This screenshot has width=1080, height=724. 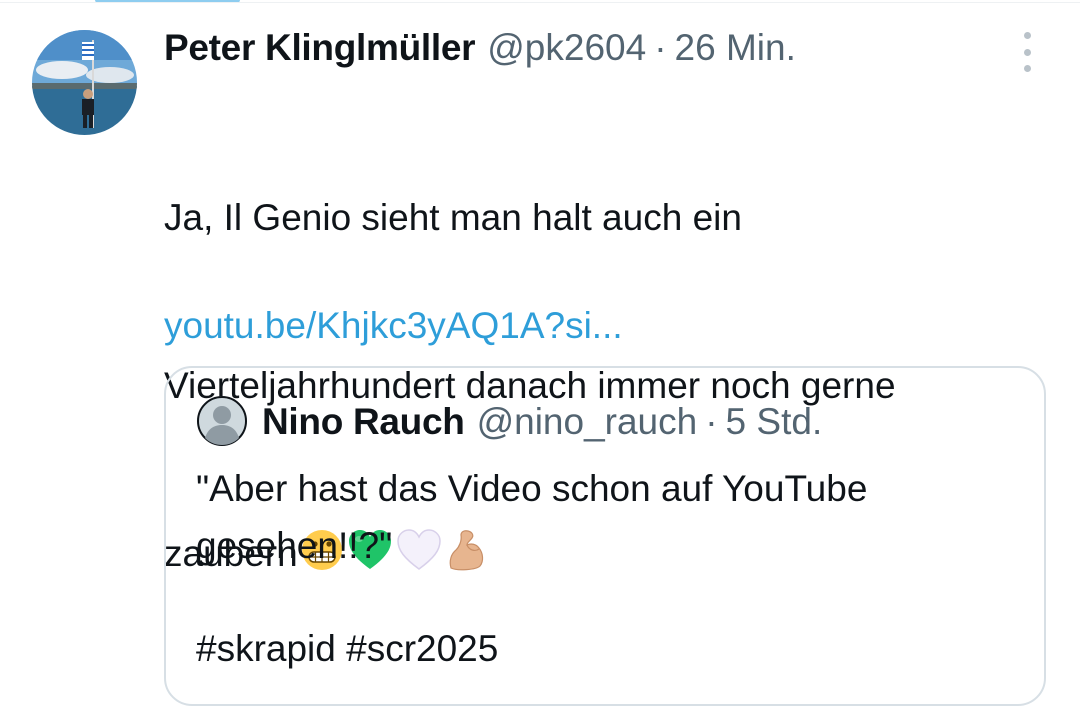 I want to click on quote-header: Nino Rauch @nino_rauch · 5 Std., so click(x=542, y=422).